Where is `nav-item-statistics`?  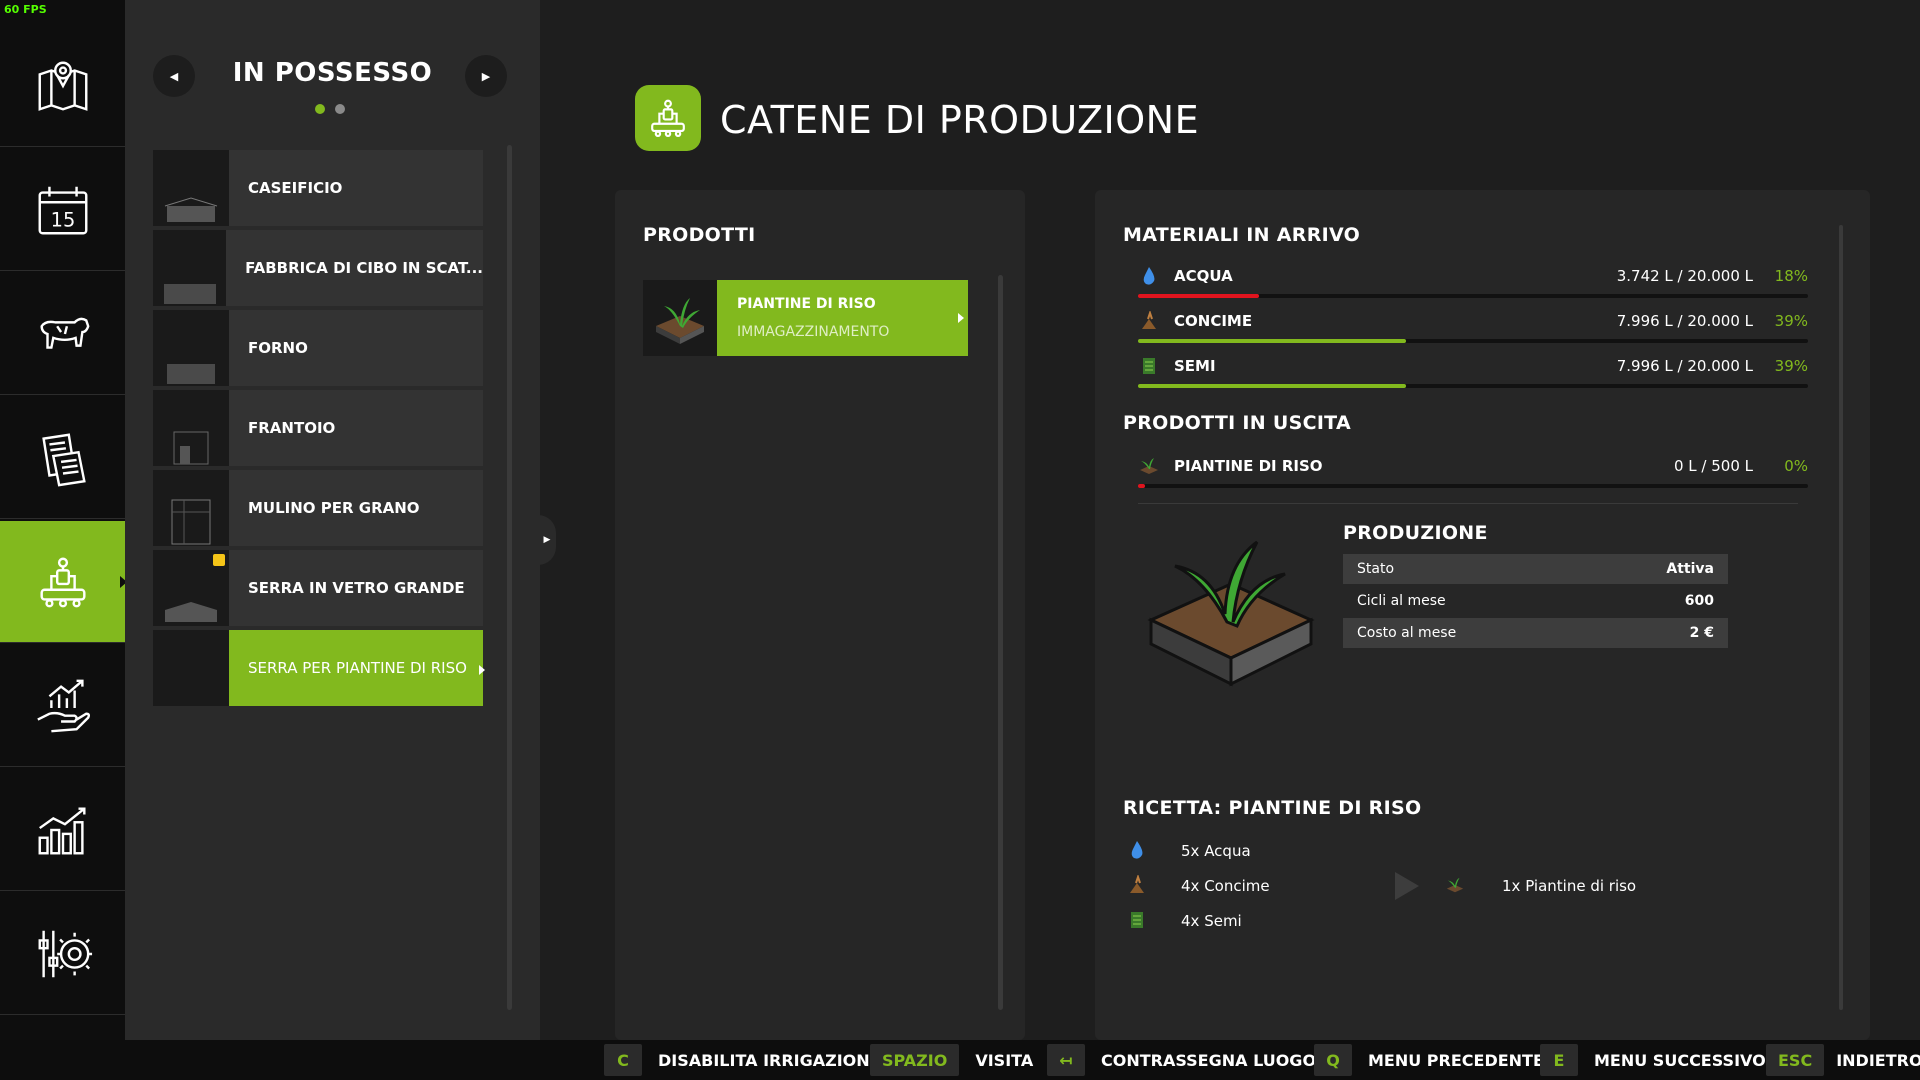 nav-item-statistics is located at coordinates (62, 830).